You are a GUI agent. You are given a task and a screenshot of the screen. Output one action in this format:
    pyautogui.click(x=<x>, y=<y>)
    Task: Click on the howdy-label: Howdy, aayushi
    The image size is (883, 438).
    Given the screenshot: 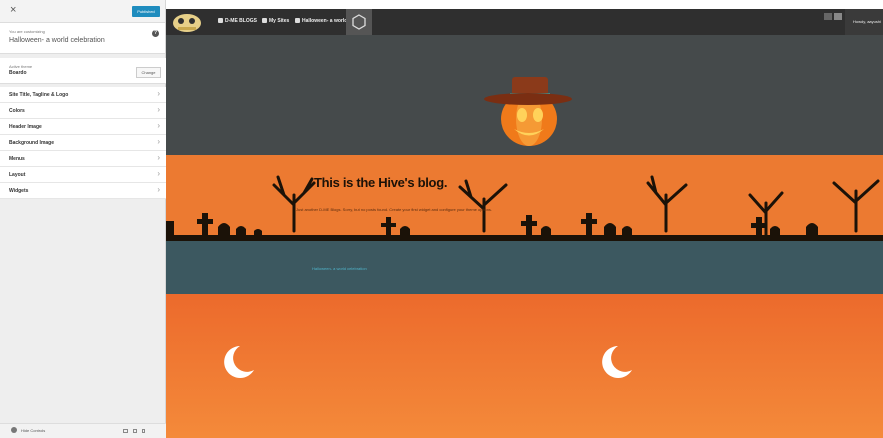 What is the action you would take?
    pyautogui.click(x=867, y=21)
    